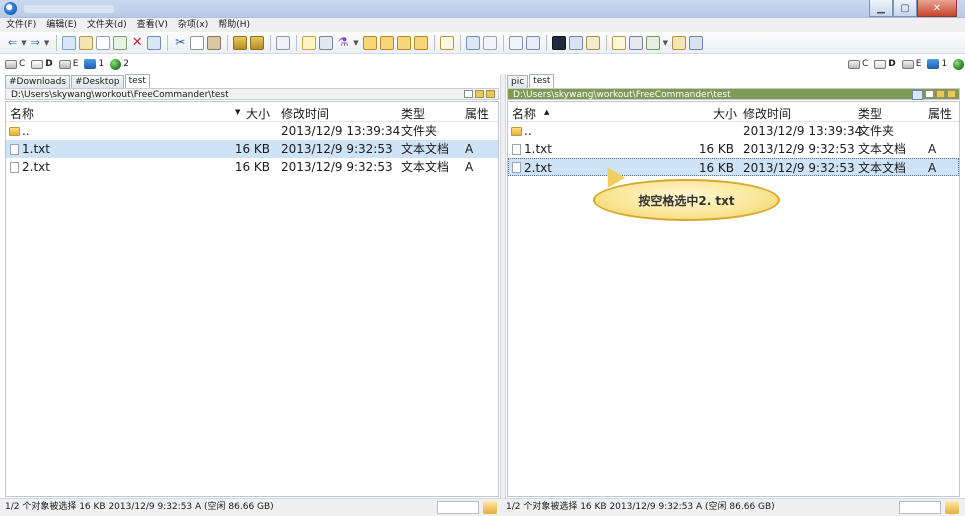 The image size is (965, 516). I want to click on left-tab-bar: #Downloads #Desktop test, so click(78, 81).